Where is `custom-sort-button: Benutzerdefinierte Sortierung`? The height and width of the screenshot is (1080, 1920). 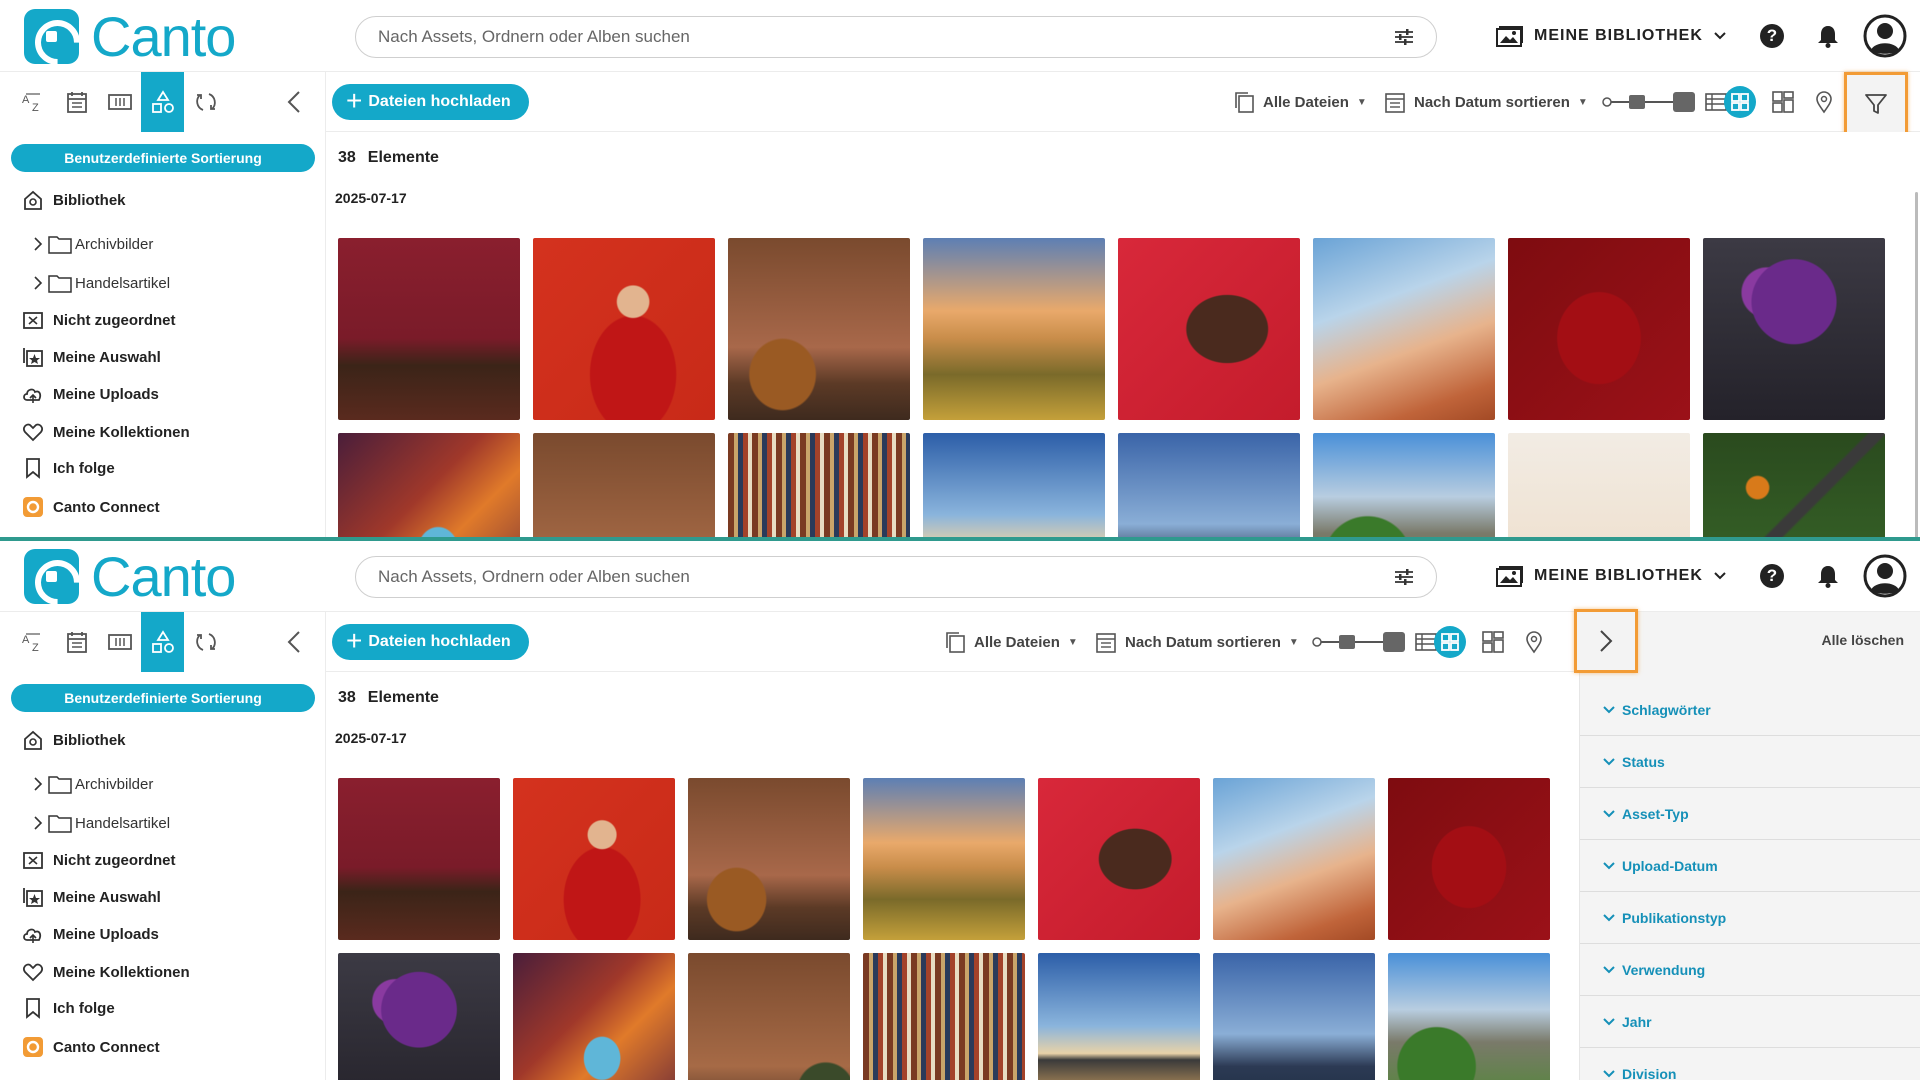
custom-sort-button: Benutzerdefinierte Sortierung is located at coordinates (163, 158).